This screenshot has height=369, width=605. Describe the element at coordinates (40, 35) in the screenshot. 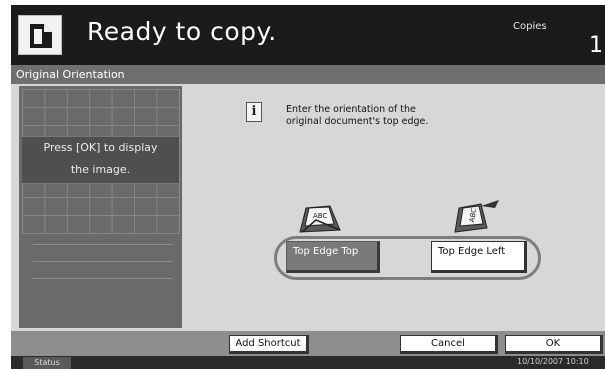

I see `document-icon` at that location.